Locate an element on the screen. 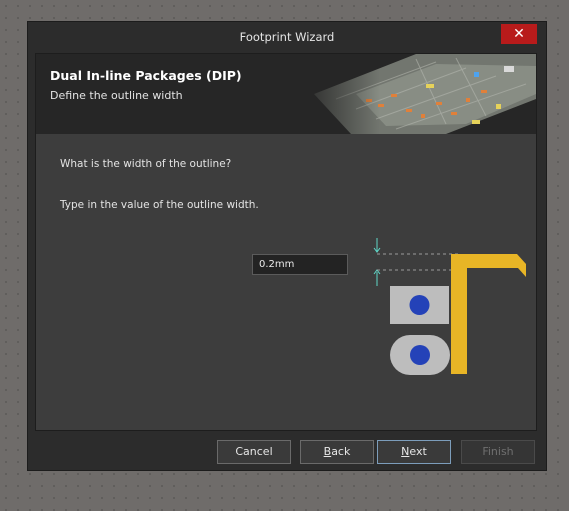 The width and height of the screenshot is (569, 511). outline-shape is located at coordinates (488, 314).